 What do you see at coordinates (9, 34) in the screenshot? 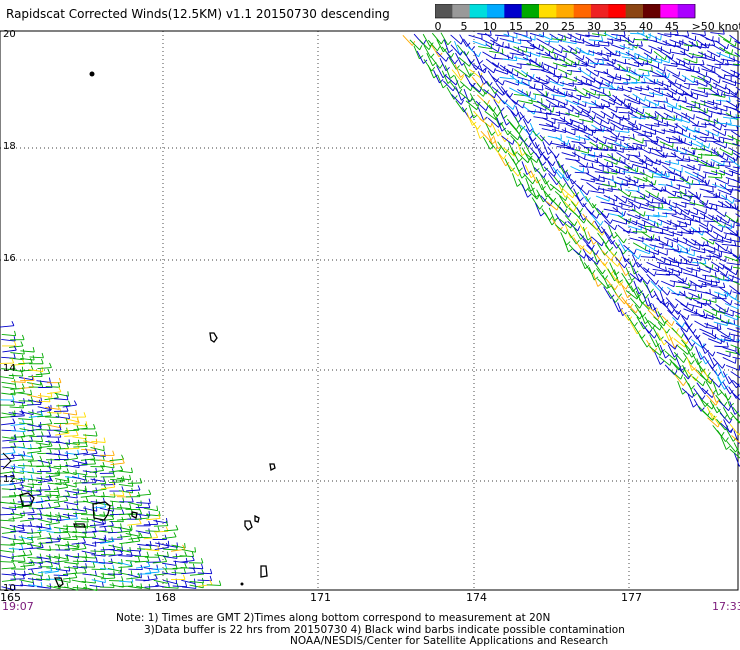
I see `latitude-label: 20` at bounding box center [9, 34].